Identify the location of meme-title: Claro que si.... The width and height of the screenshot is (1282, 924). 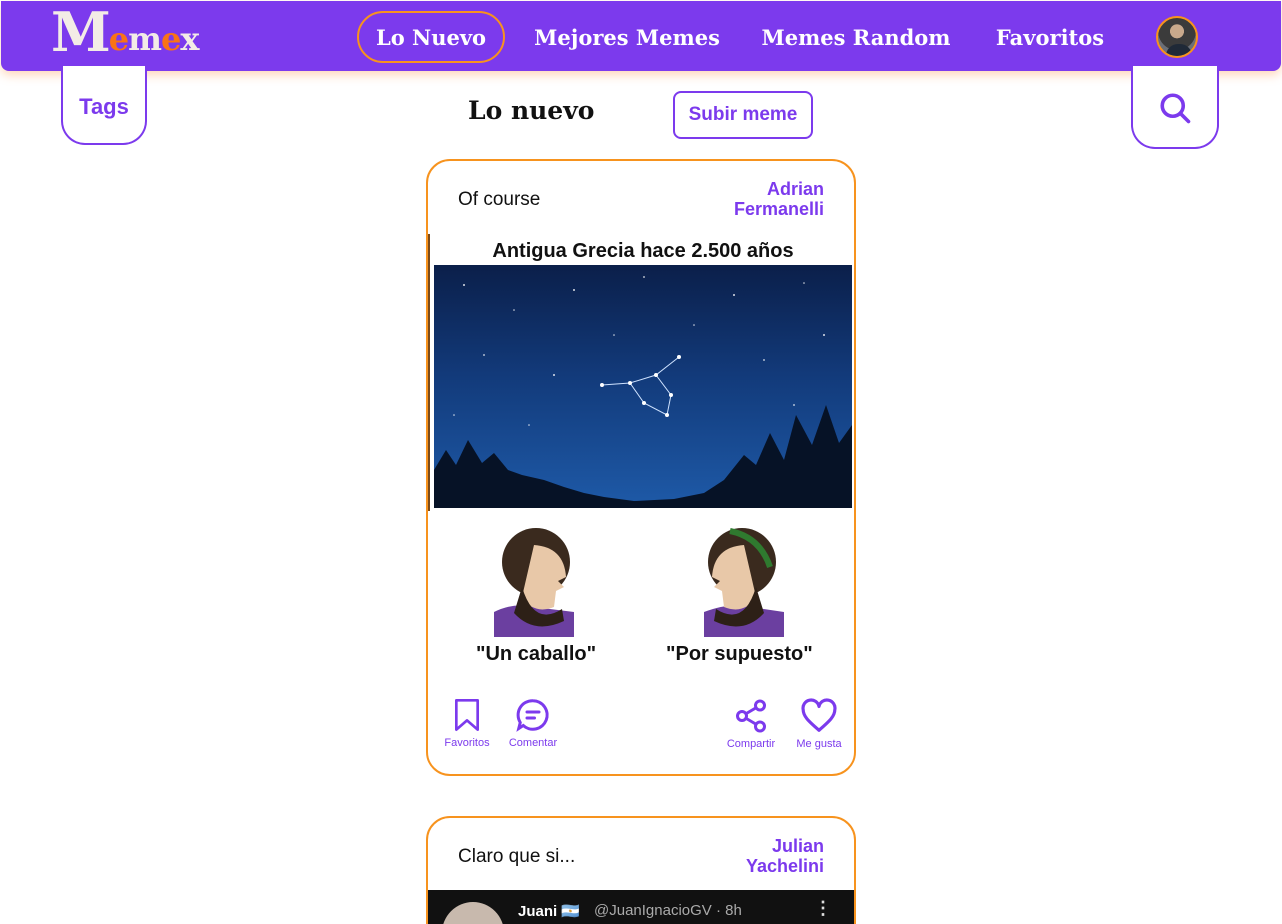
(517, 856).